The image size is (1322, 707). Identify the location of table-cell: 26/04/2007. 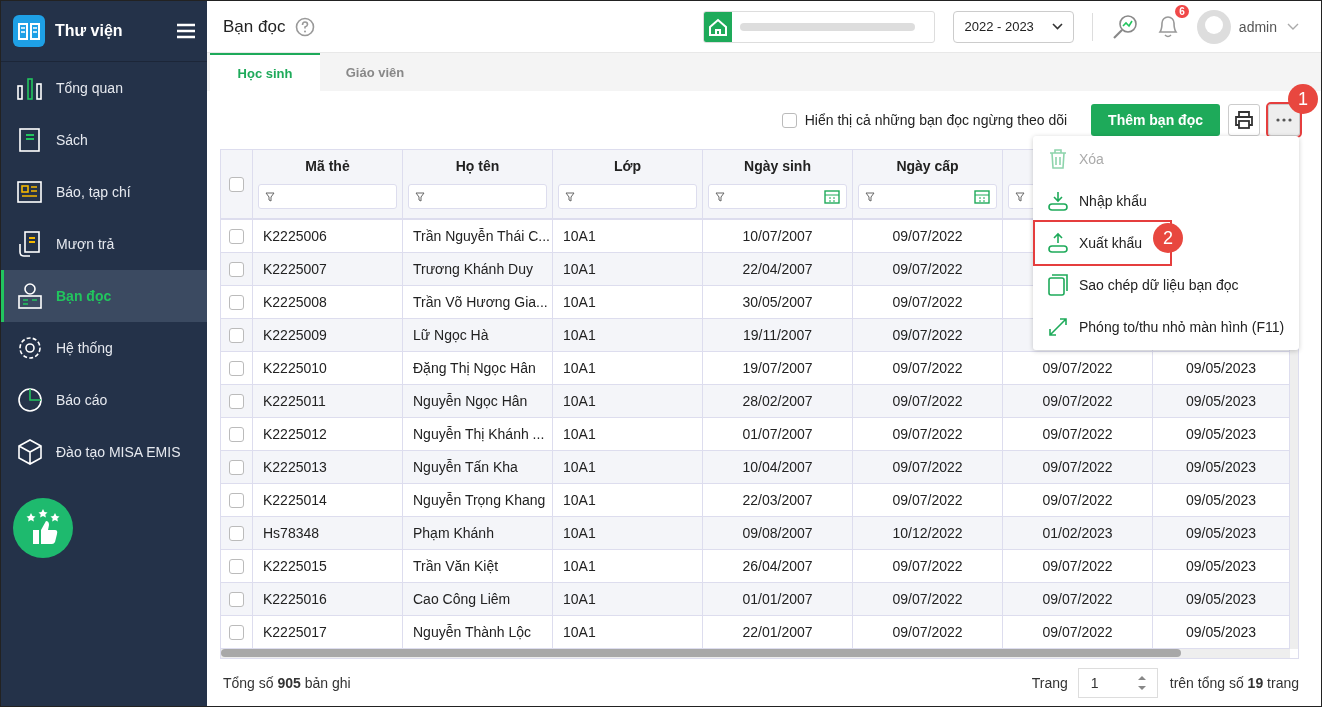
(777, 566).